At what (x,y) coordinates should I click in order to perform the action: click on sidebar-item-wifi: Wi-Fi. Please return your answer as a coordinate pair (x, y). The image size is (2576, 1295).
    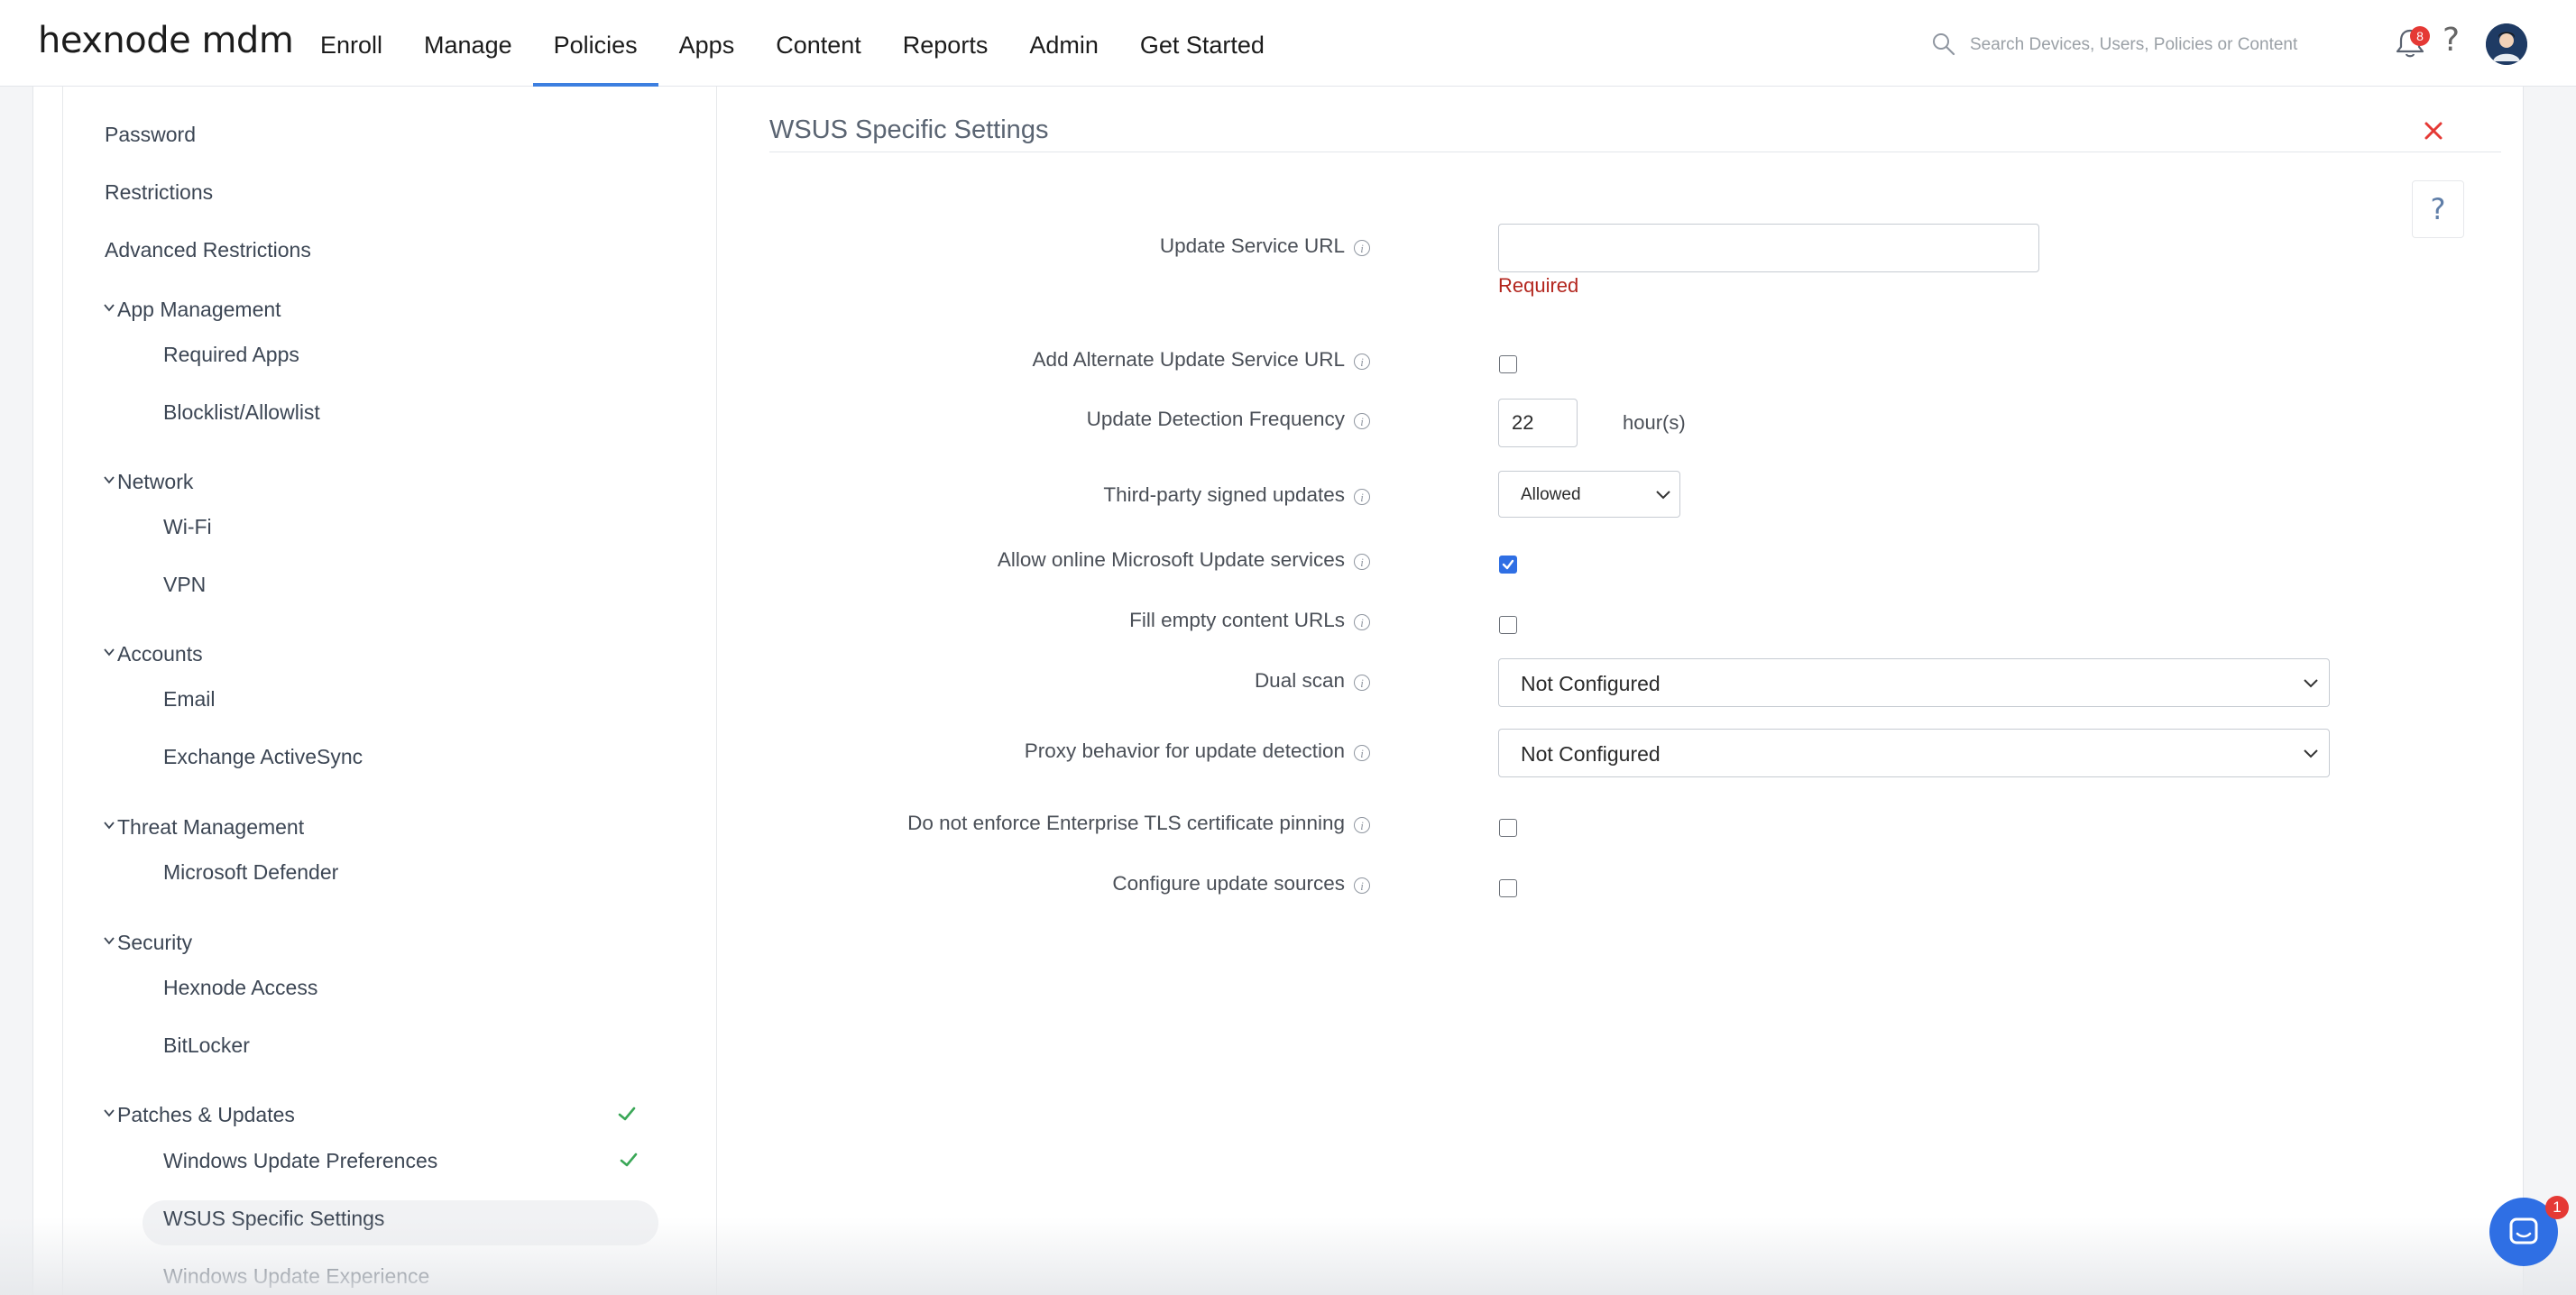
    Looking at the image, I should click on (188, 527).